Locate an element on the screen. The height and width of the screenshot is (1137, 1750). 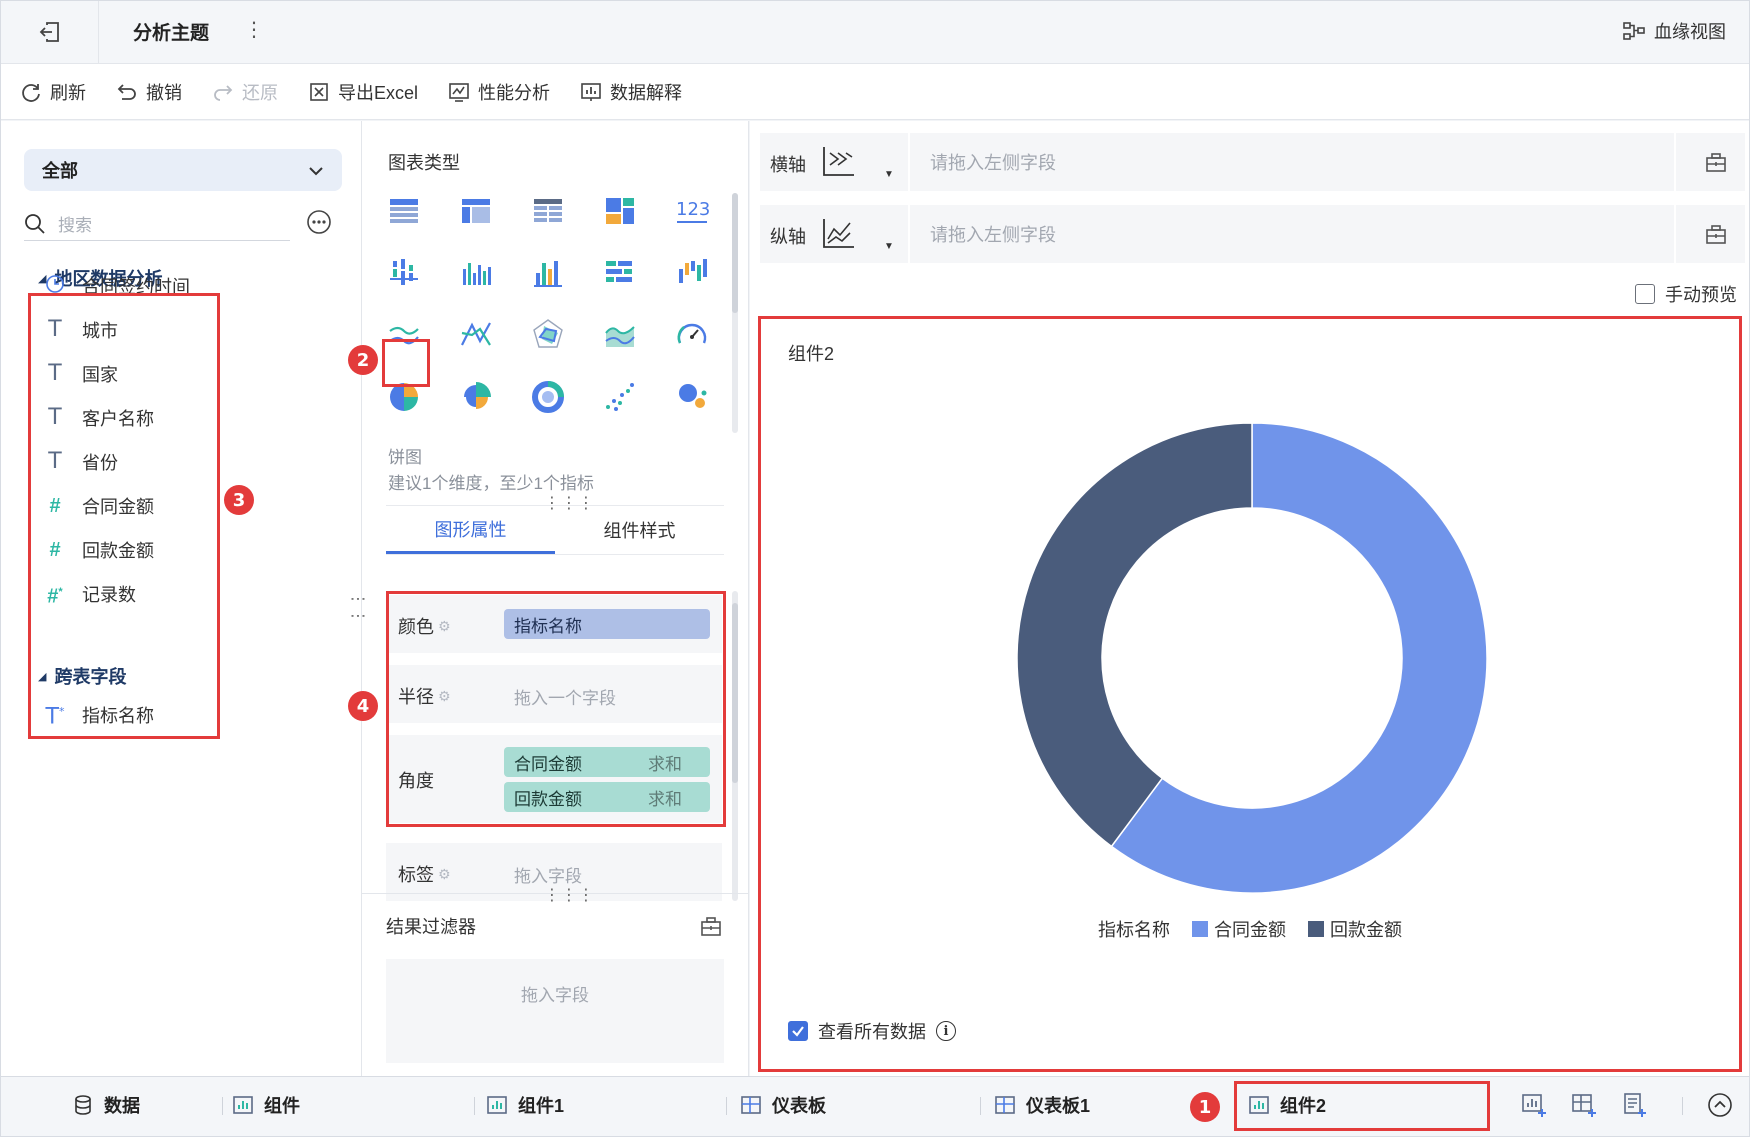
manual-preview-toggle: 手动预览 is located at coordinates (1686, 294).